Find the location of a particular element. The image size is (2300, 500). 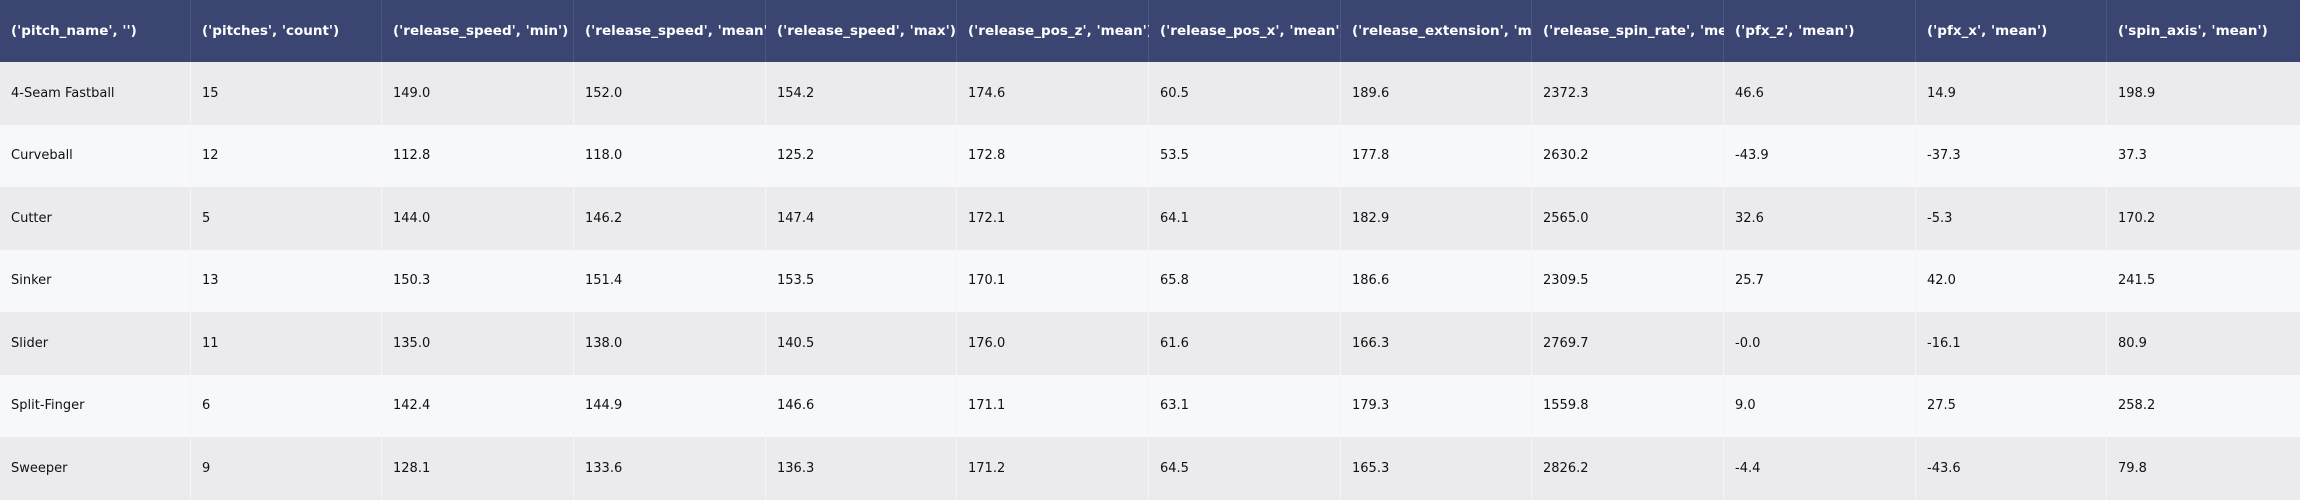

table-cell: 42.0 is located at coordinates (2011, 280).